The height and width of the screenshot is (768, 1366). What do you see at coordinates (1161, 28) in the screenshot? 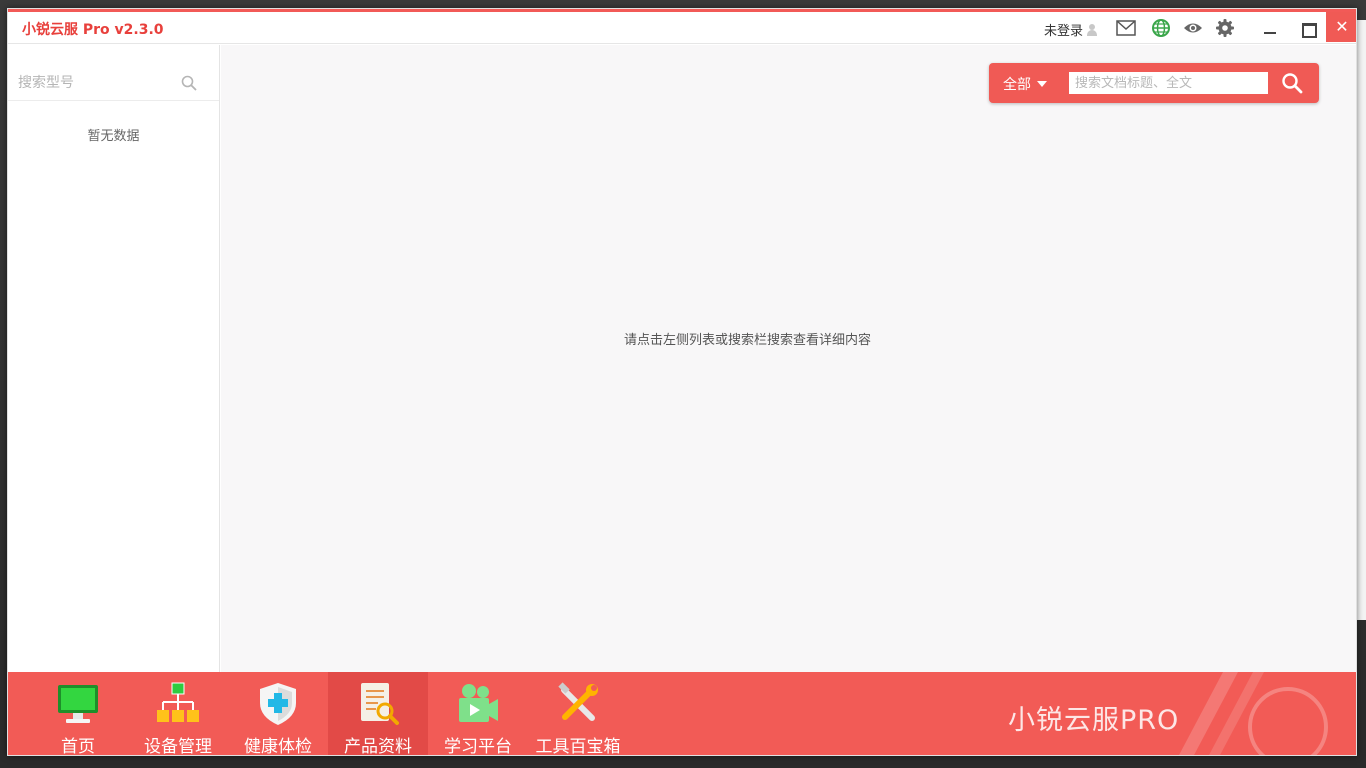
I see `globe-icon` at bounding box center [1161, 28].